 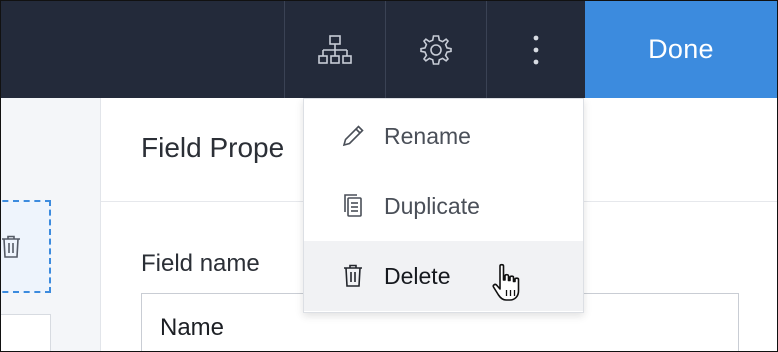 What do you see at coordinates (353, 205) in the screenshot?
I see `copy-icon` at bounding box center [353, 205].